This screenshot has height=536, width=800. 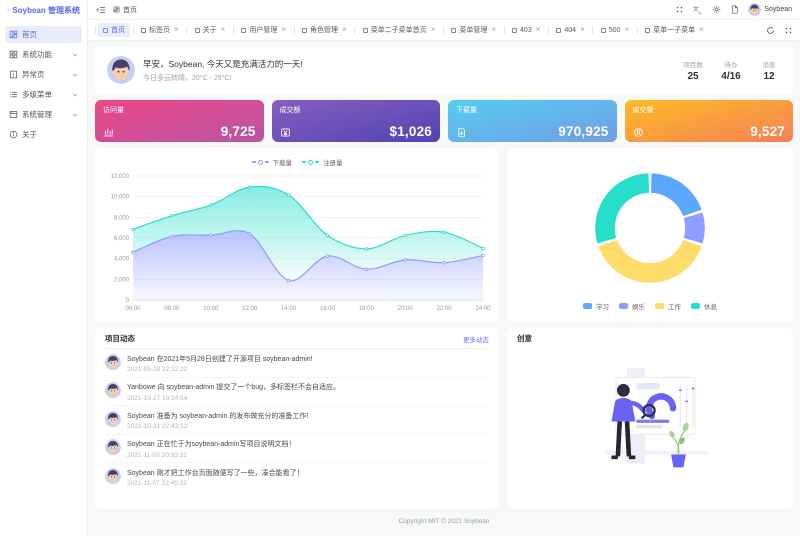 I want to click on tab: 菜单一子菜单, so click(x=674, y=30).